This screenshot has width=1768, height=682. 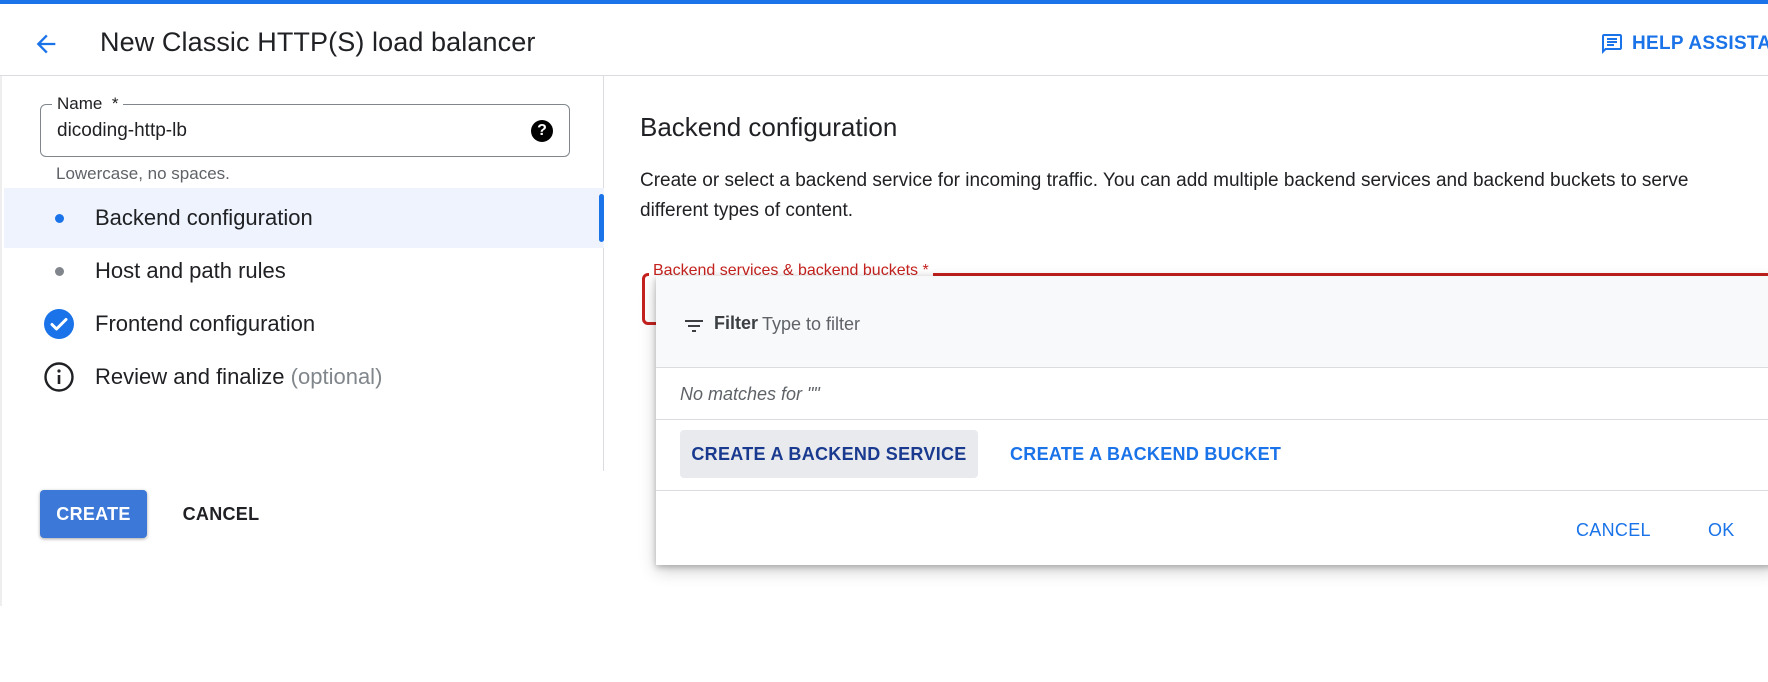 I want to click on step-label: Review and finalize (optional), so click(x=239, y=376).